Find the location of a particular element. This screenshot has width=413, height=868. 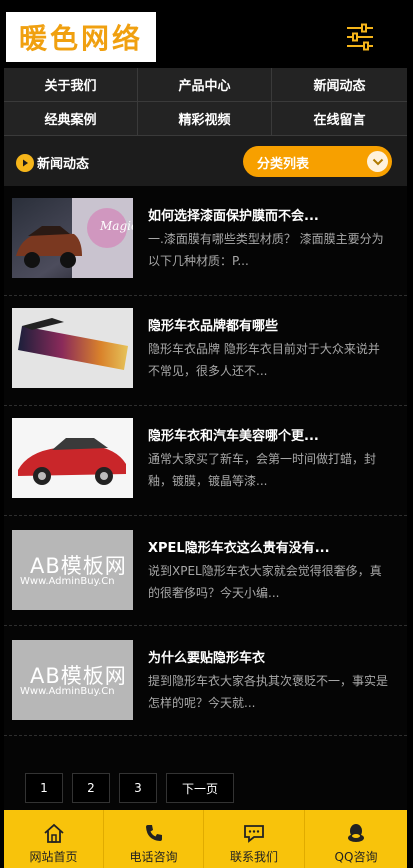

nav-item-message: 在线留言 is located at coordinates (339, 119).